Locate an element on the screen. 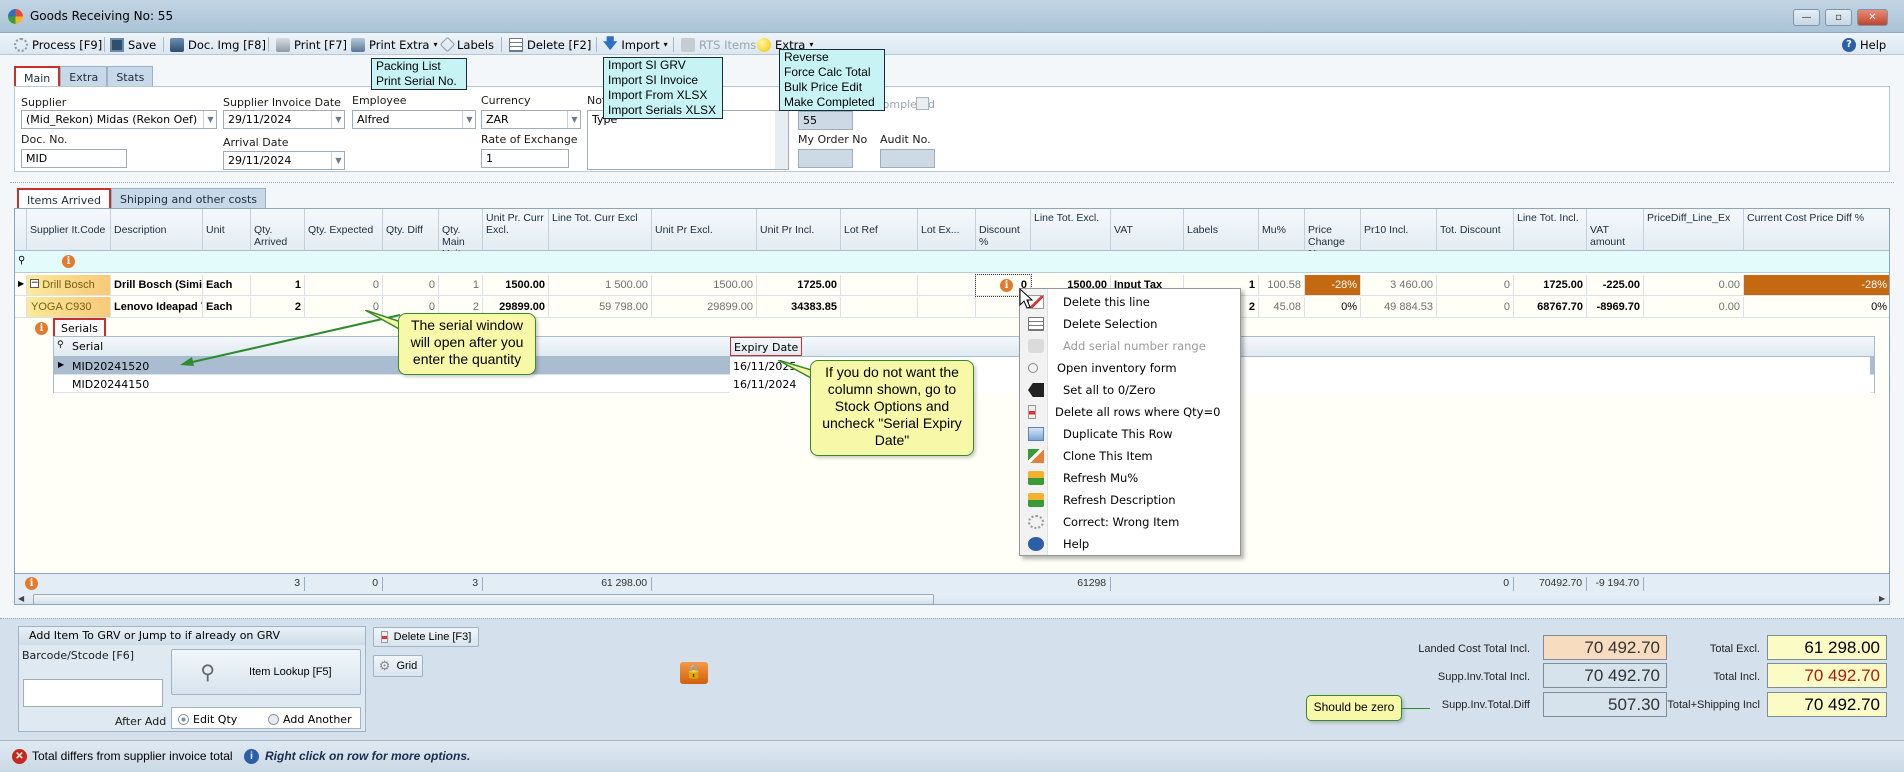 Image resolution: width=1904 pixels, height=772 pixels. column-header: Unit is located at coordinates (227, 230).